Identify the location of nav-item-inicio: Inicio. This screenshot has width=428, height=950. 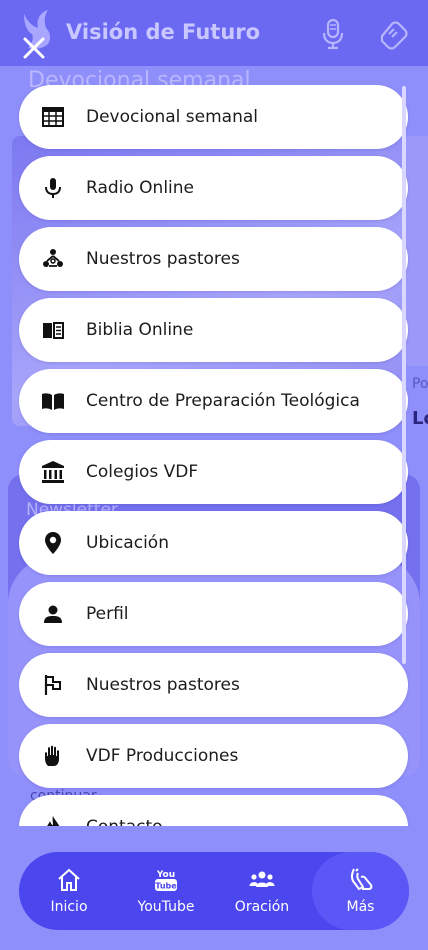
(69, 891).